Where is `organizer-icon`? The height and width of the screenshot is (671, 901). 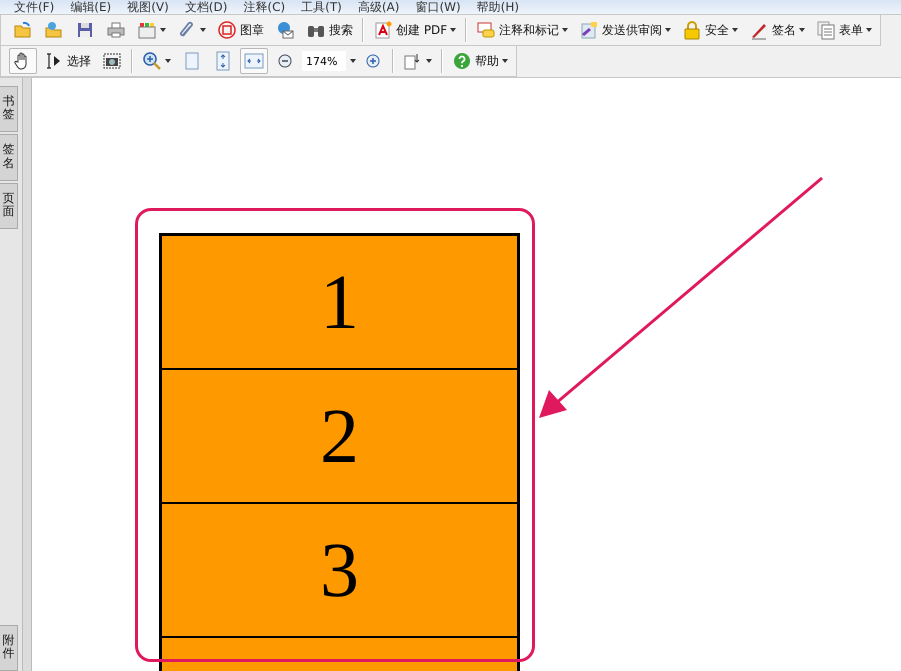 organizer-icon is located at coordinates (147, 30).